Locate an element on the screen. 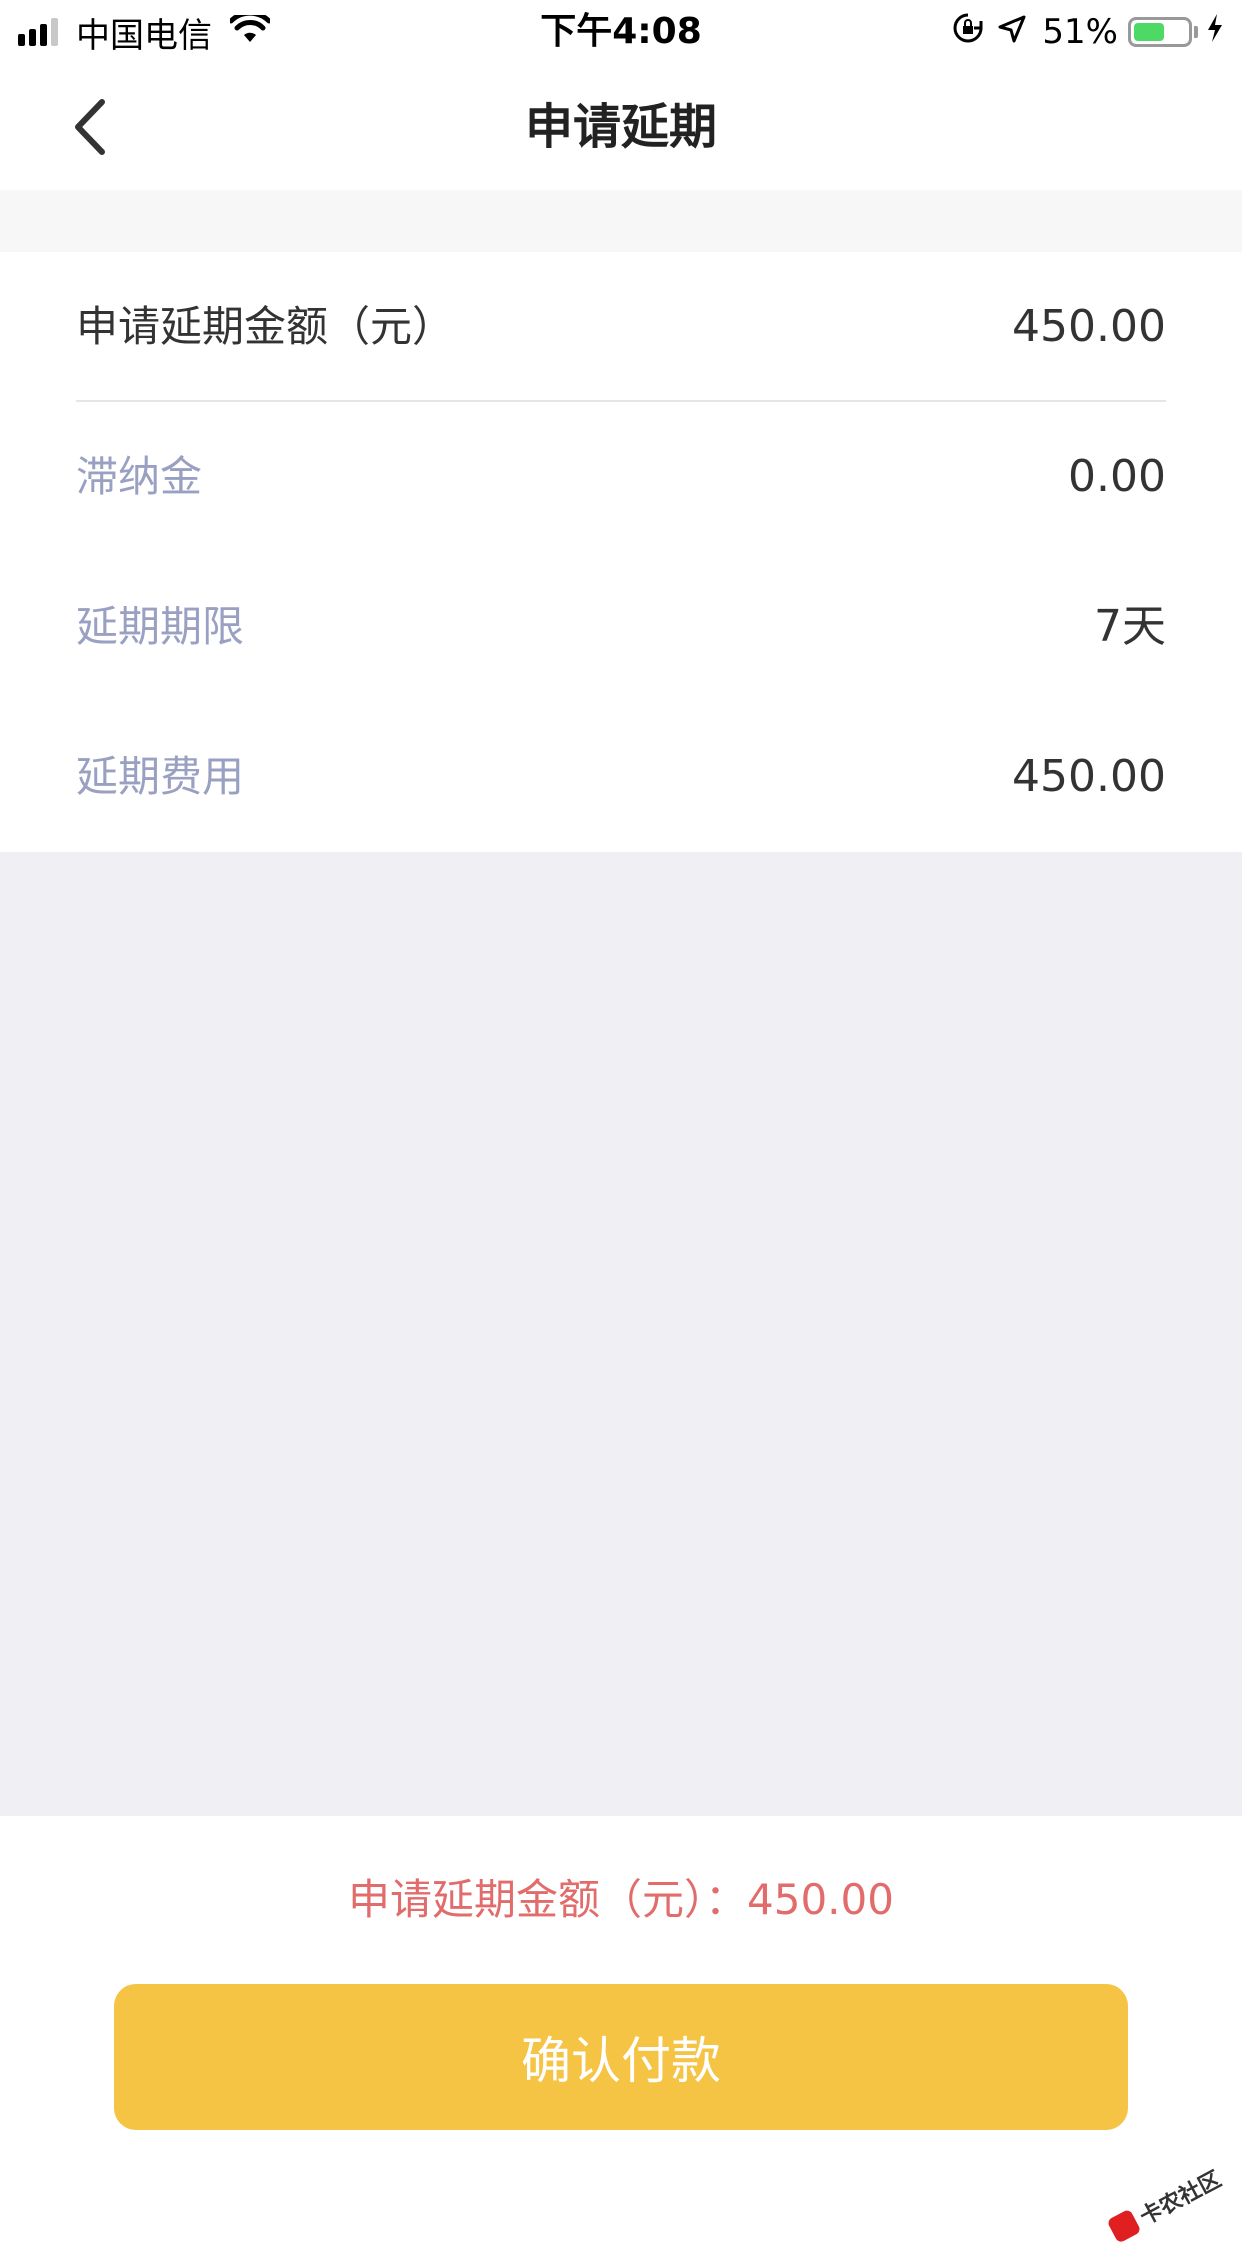  battery-tip is located at coordinates (1196, 32).